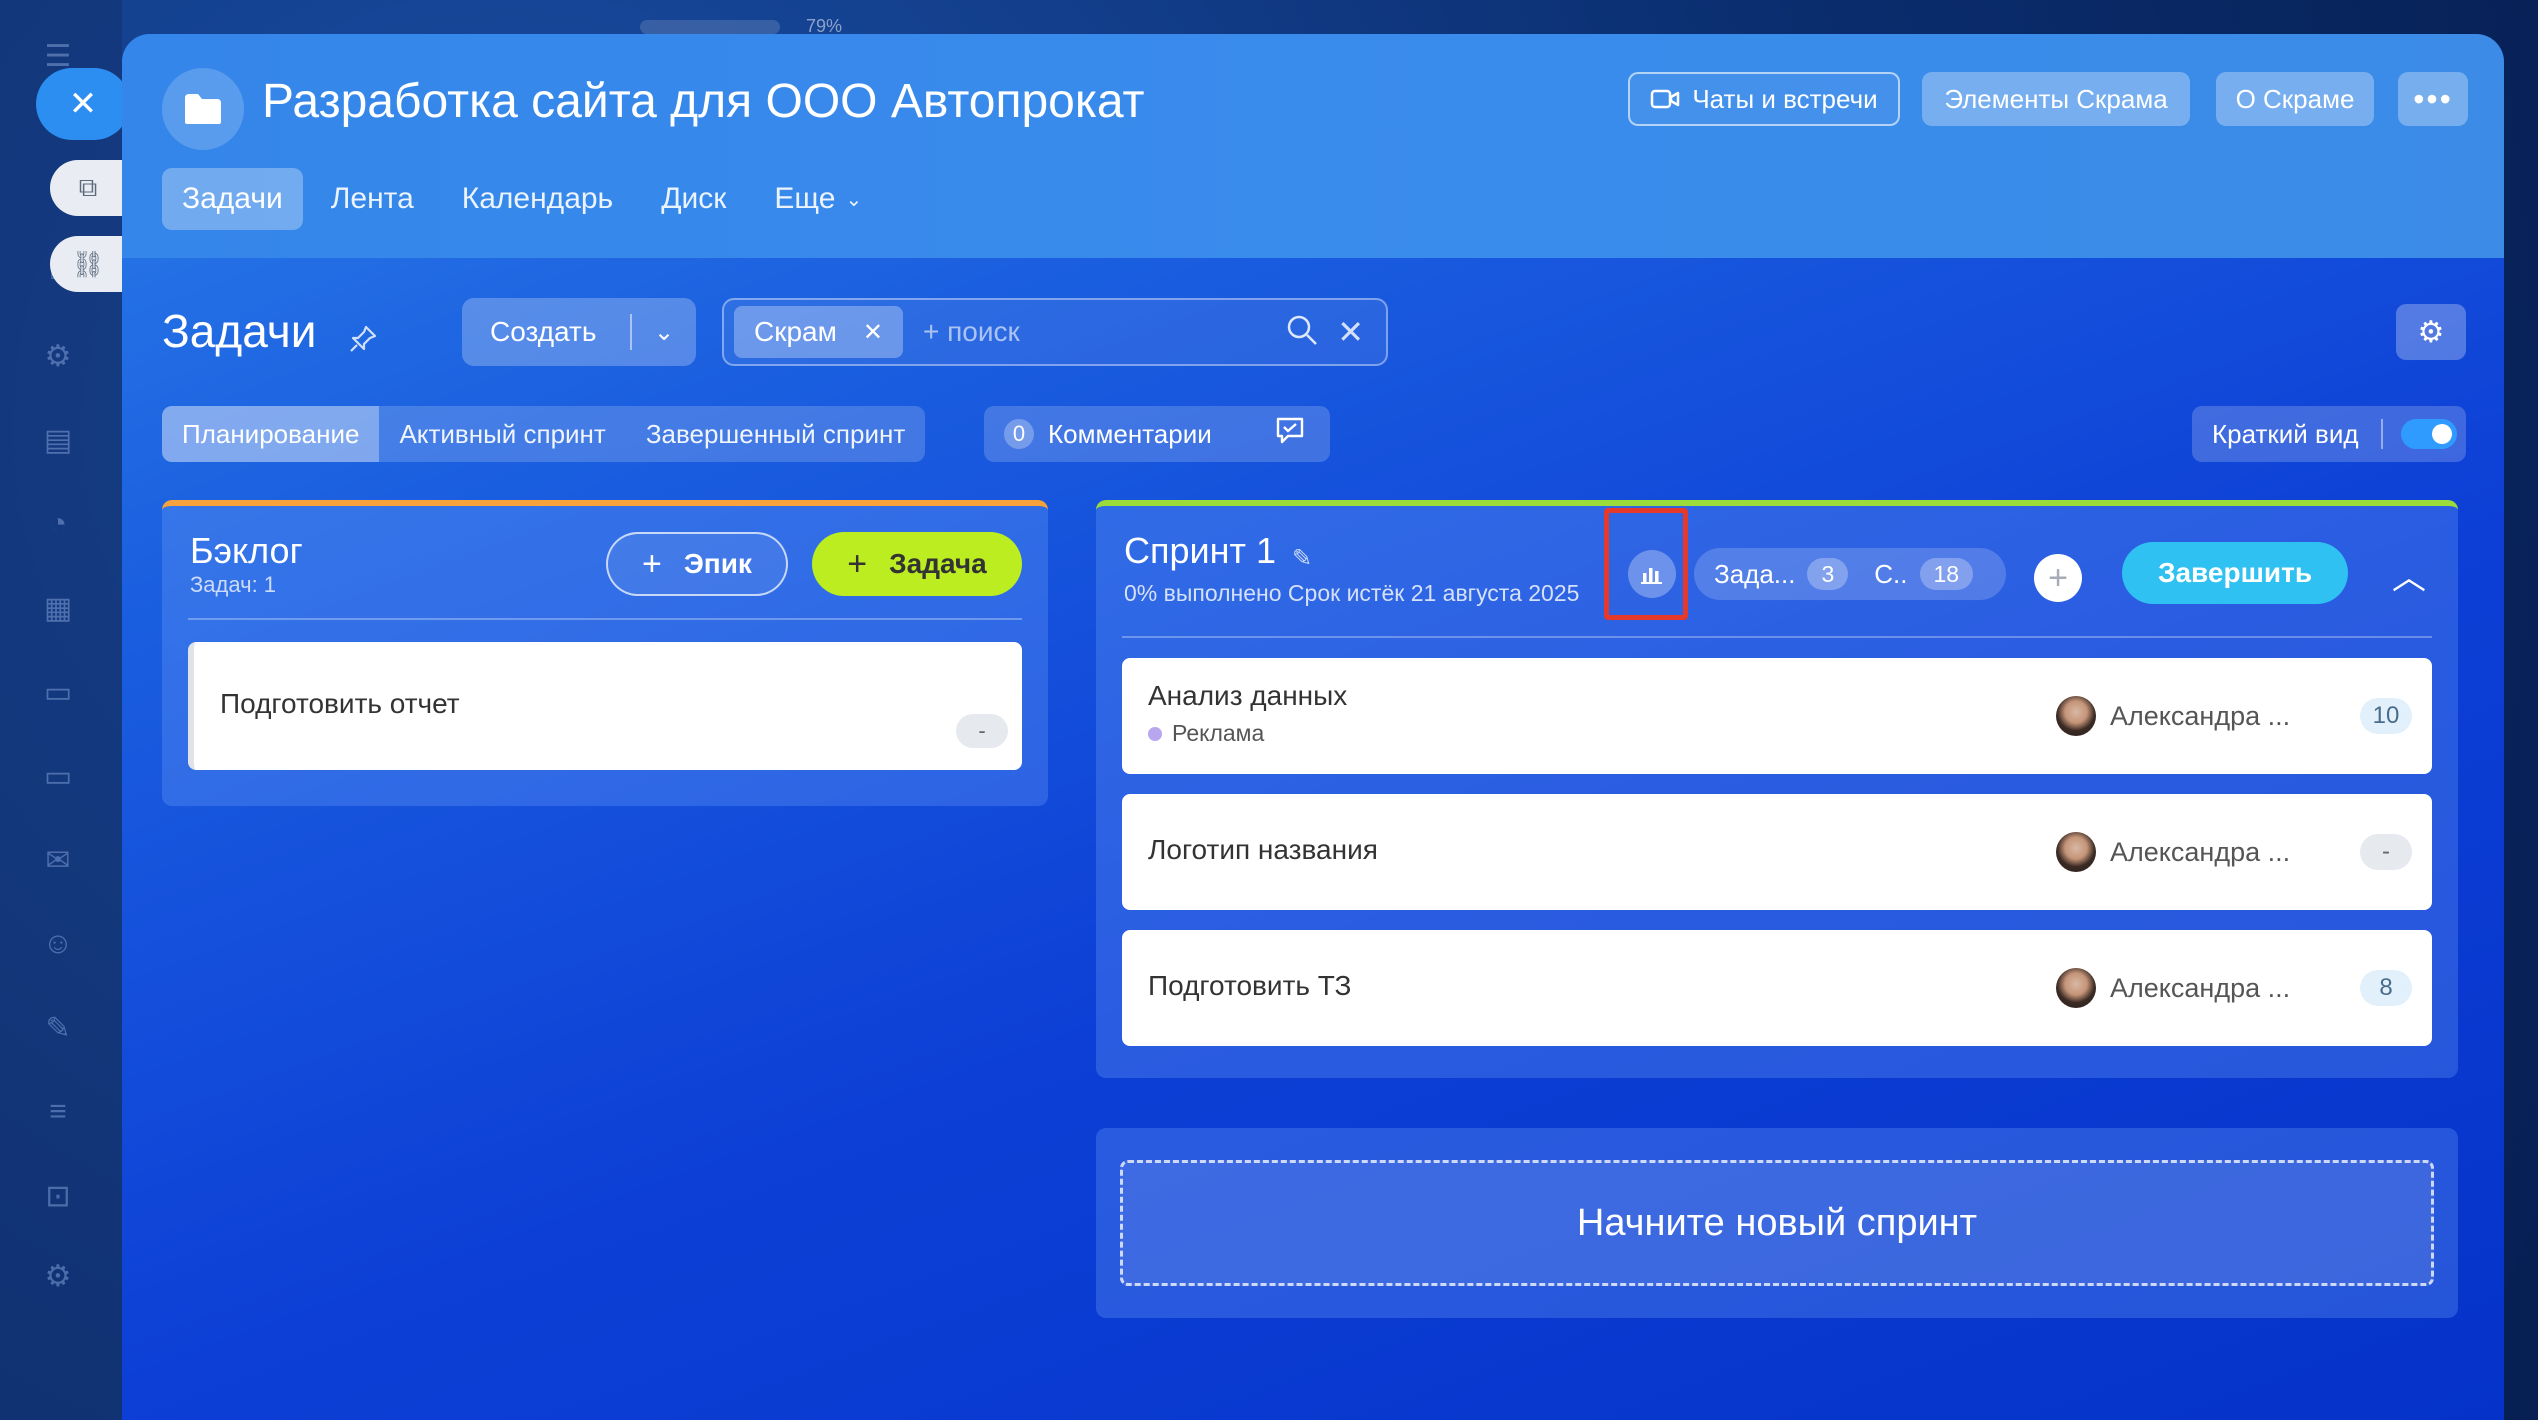 This screenshot has height=1420, width=2538. Describe the element at coordinates (1019, 434) in the screenshot. I see `comments-count: 0` at that location.